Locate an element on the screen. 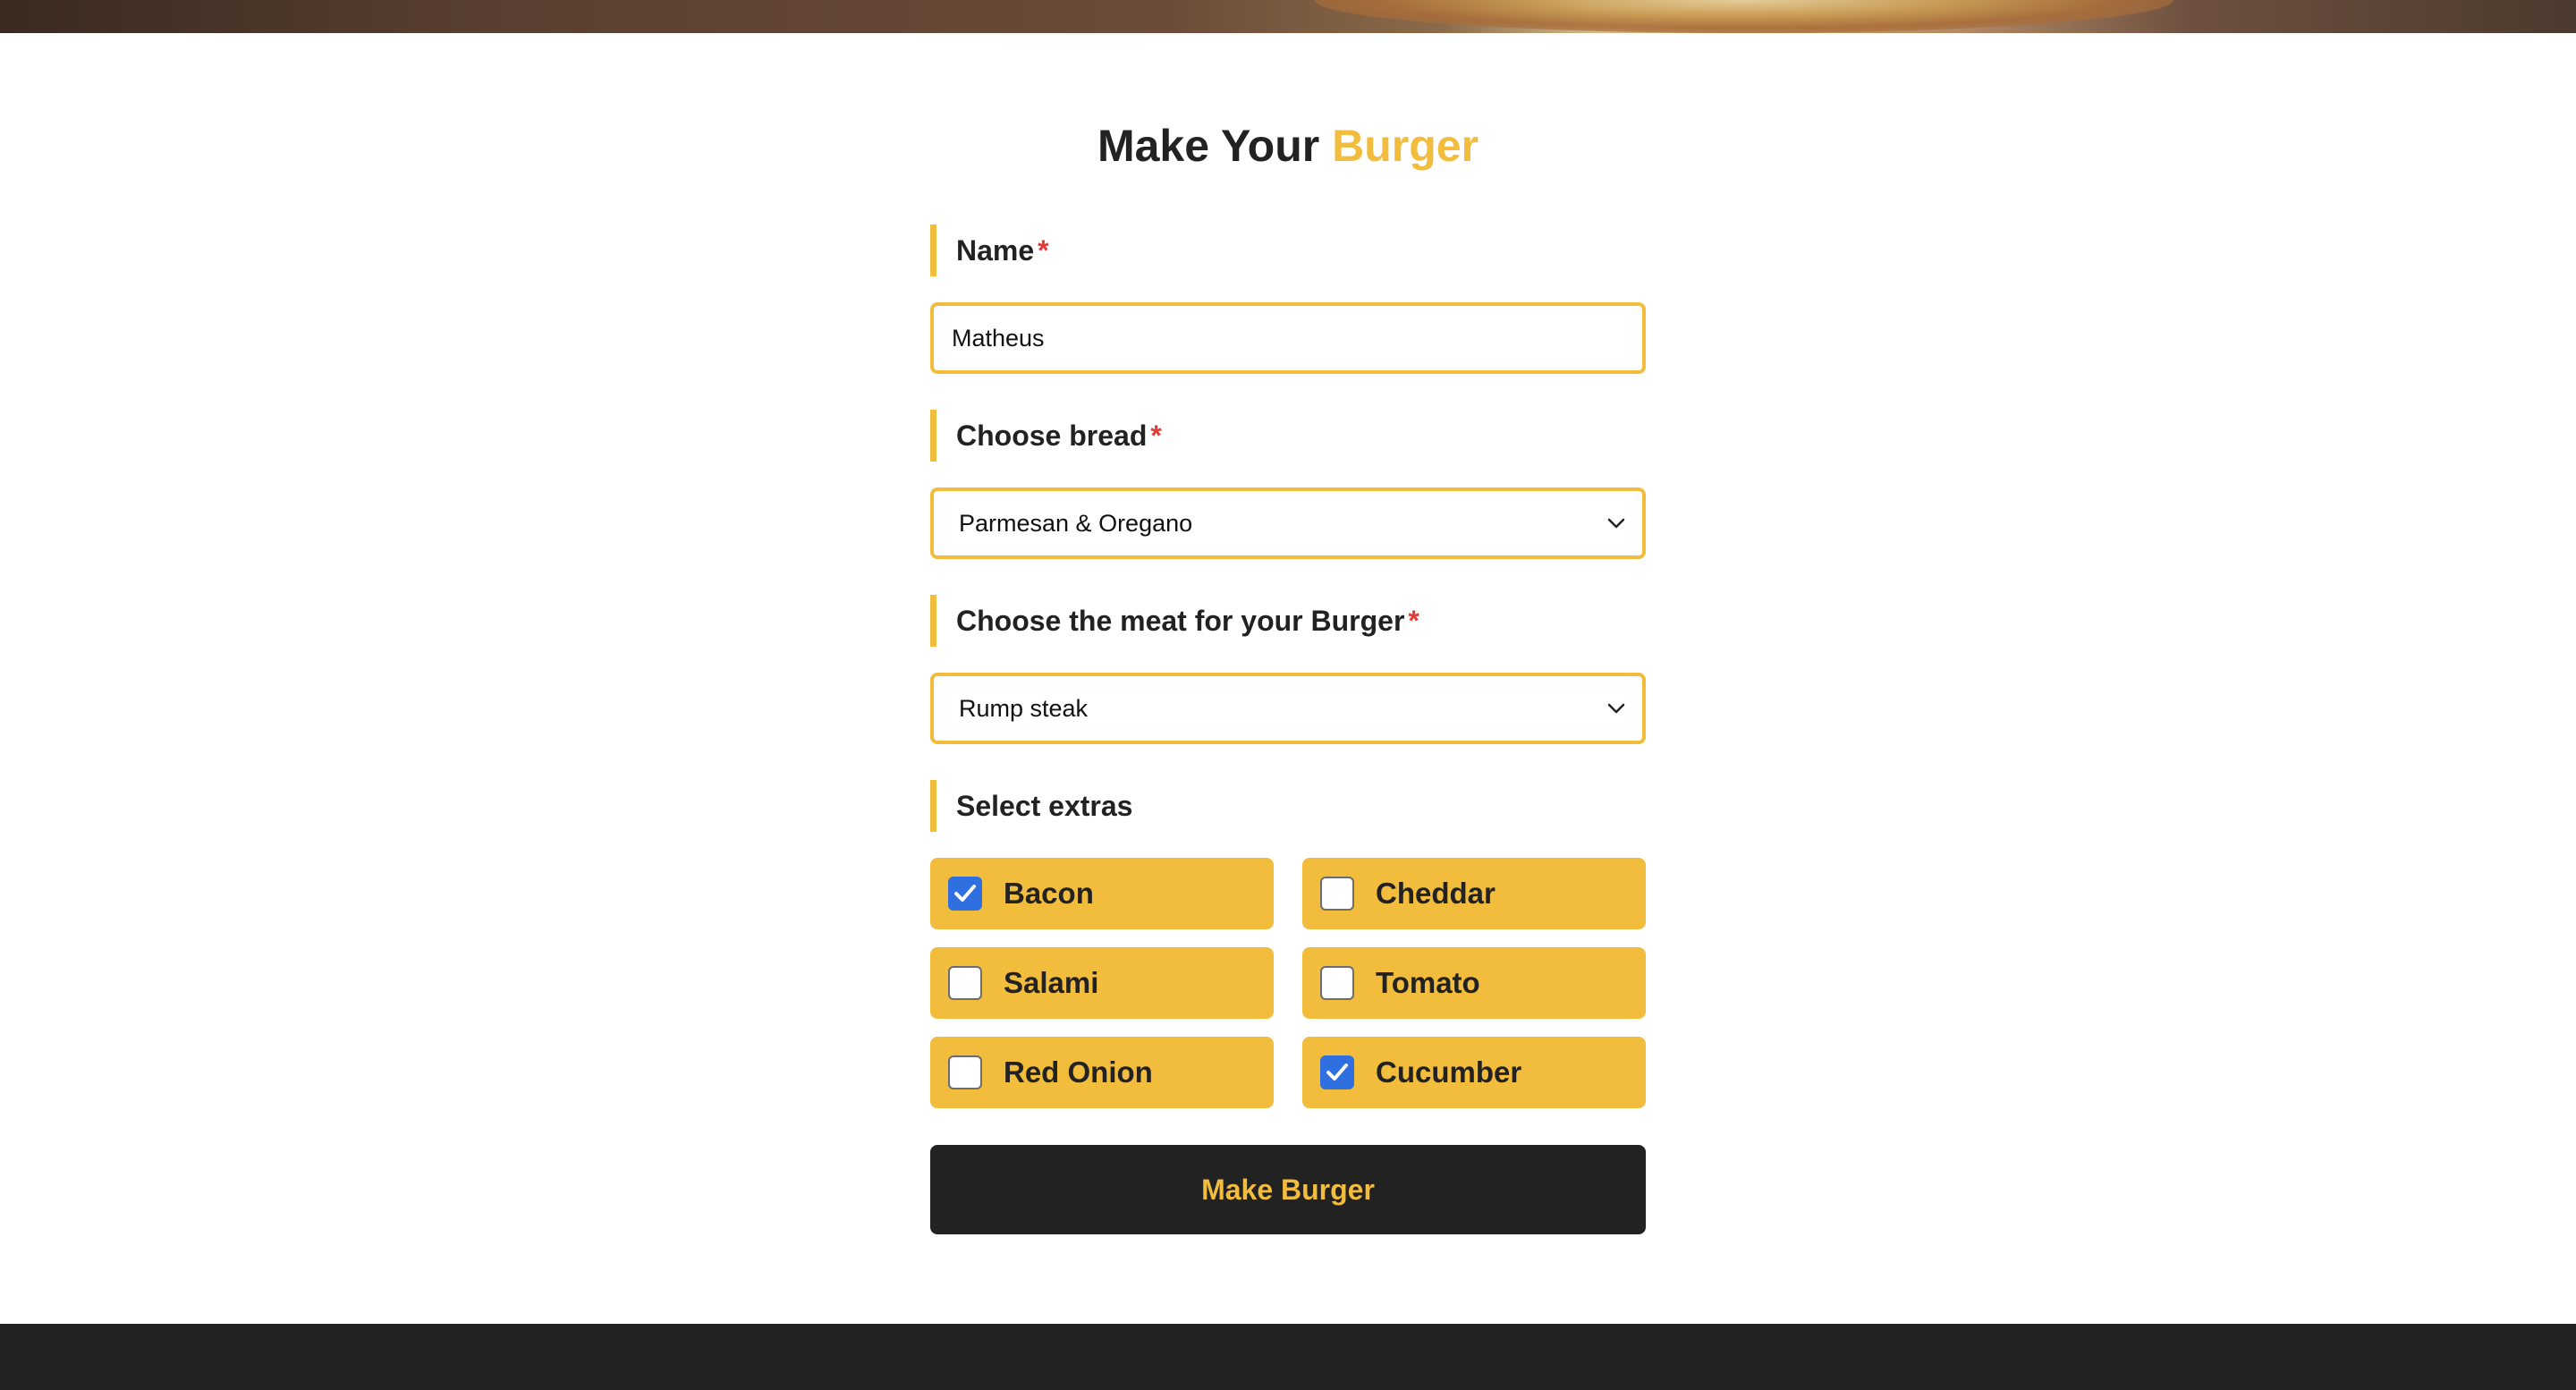 Image resolution: width=2576 pixels, height=1390 pixels. footer is located at coordinates (1288, 1357).